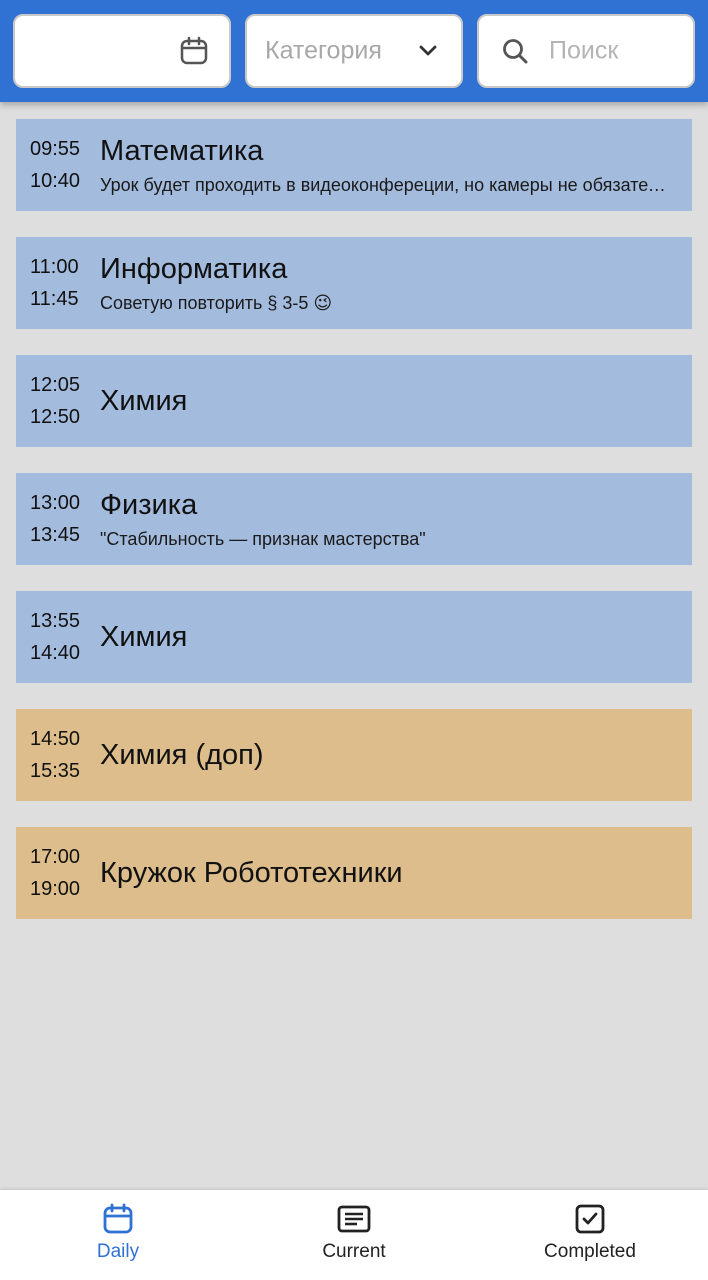 The image size is (708, 1280). I want to click on lesson-card: 12:05 12:50 Химия, so click(354, 401).